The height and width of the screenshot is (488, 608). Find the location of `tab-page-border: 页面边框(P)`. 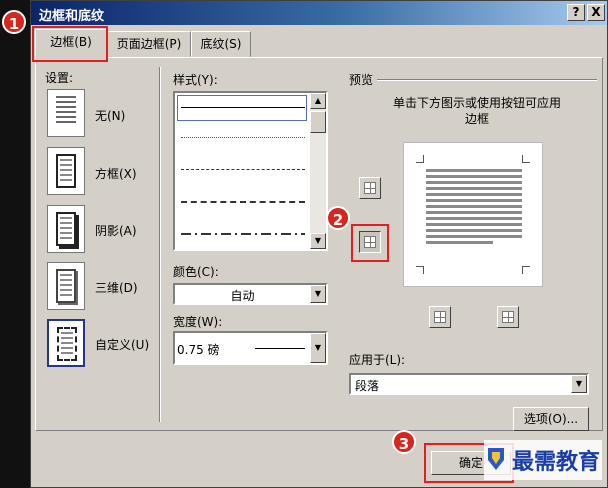

tab-page-border: 页面边框(P) is located at coordinates (149, 44).